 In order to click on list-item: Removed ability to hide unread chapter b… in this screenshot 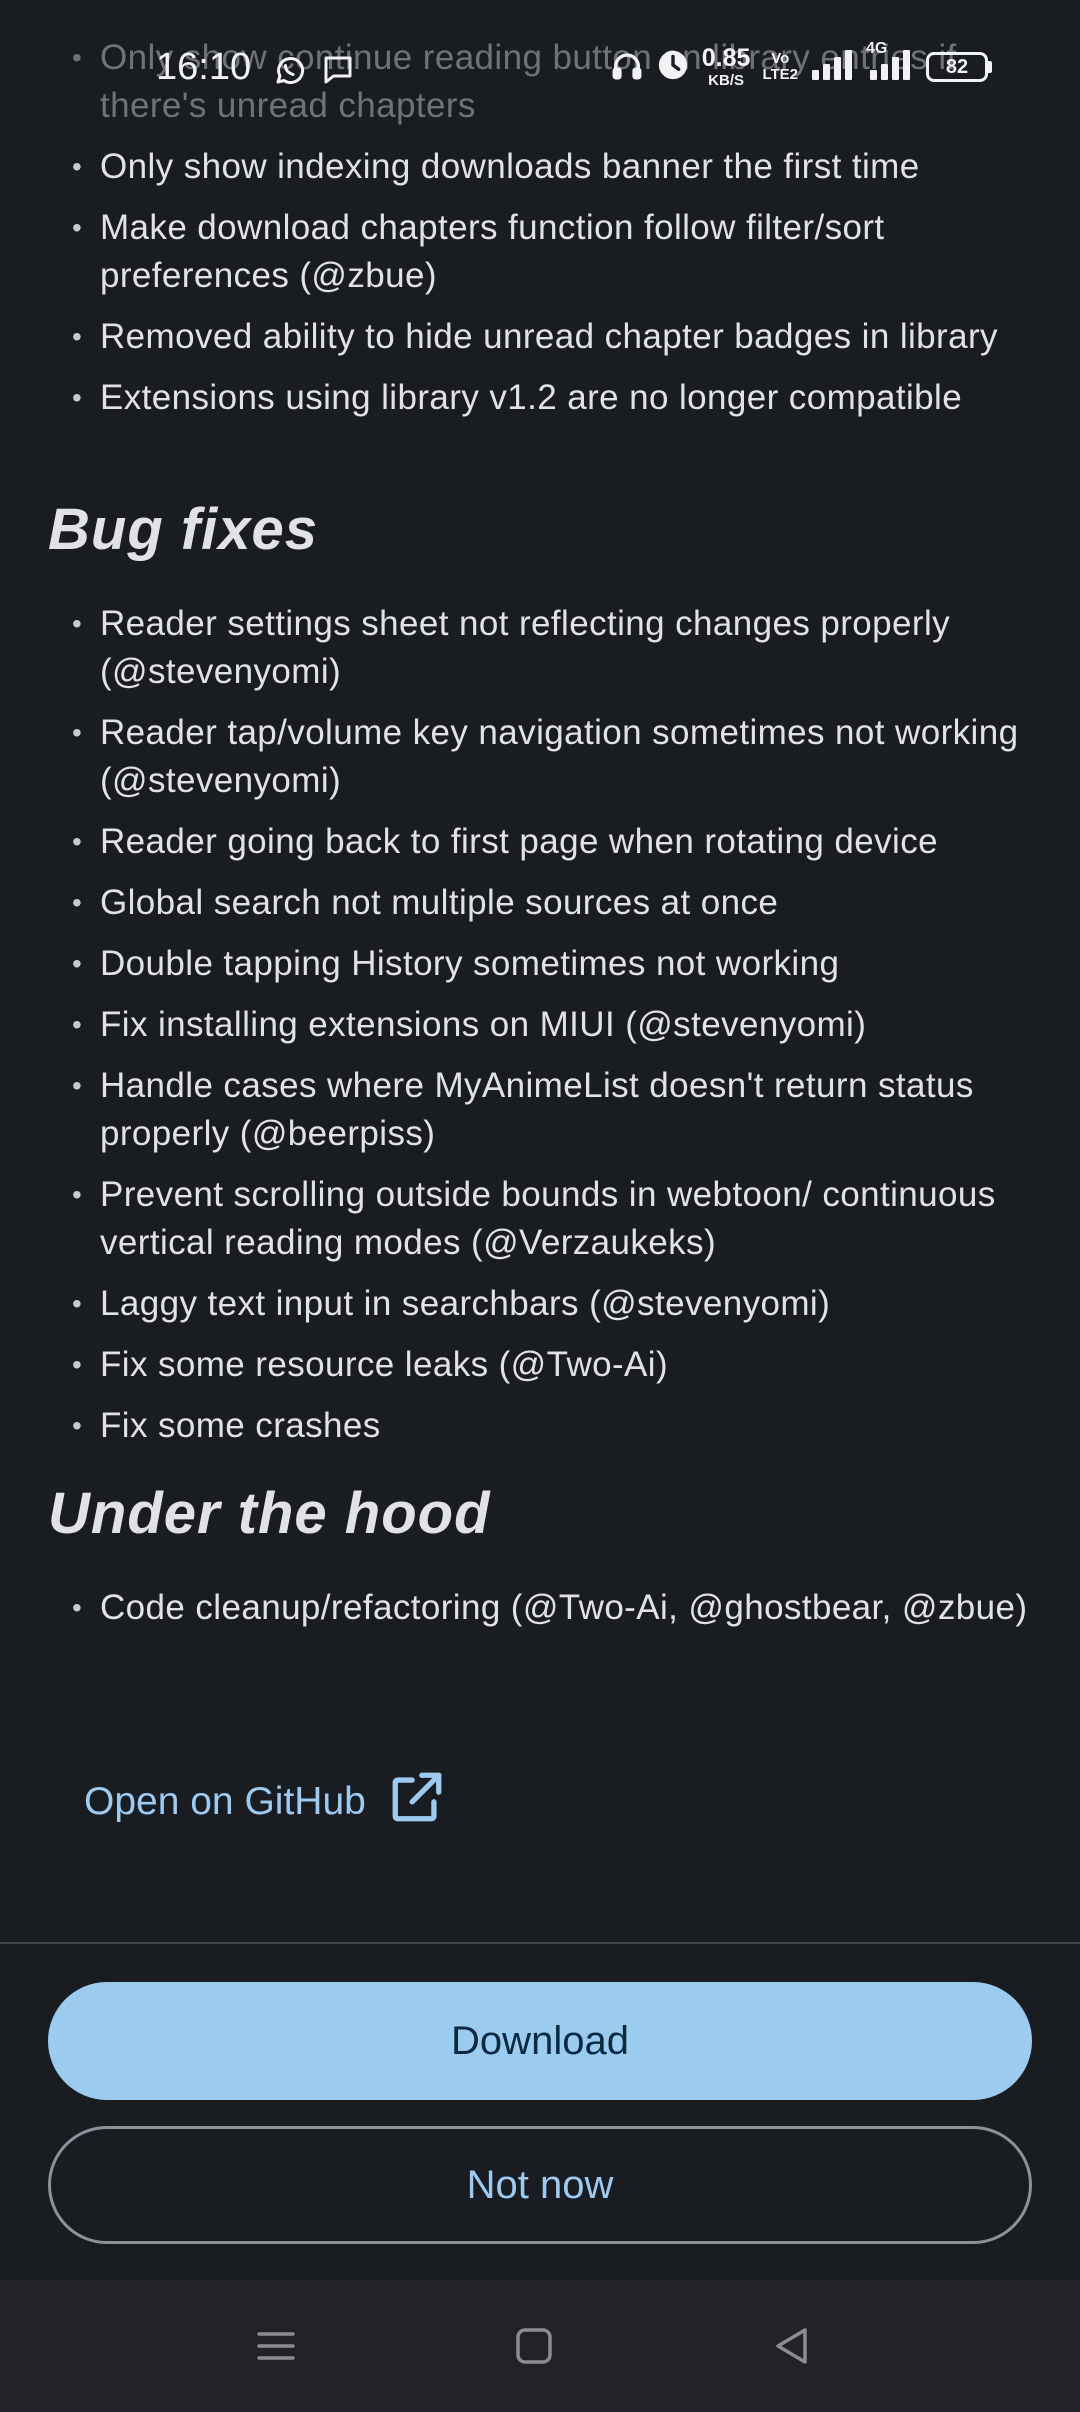, I will do `click(558, 337)`.